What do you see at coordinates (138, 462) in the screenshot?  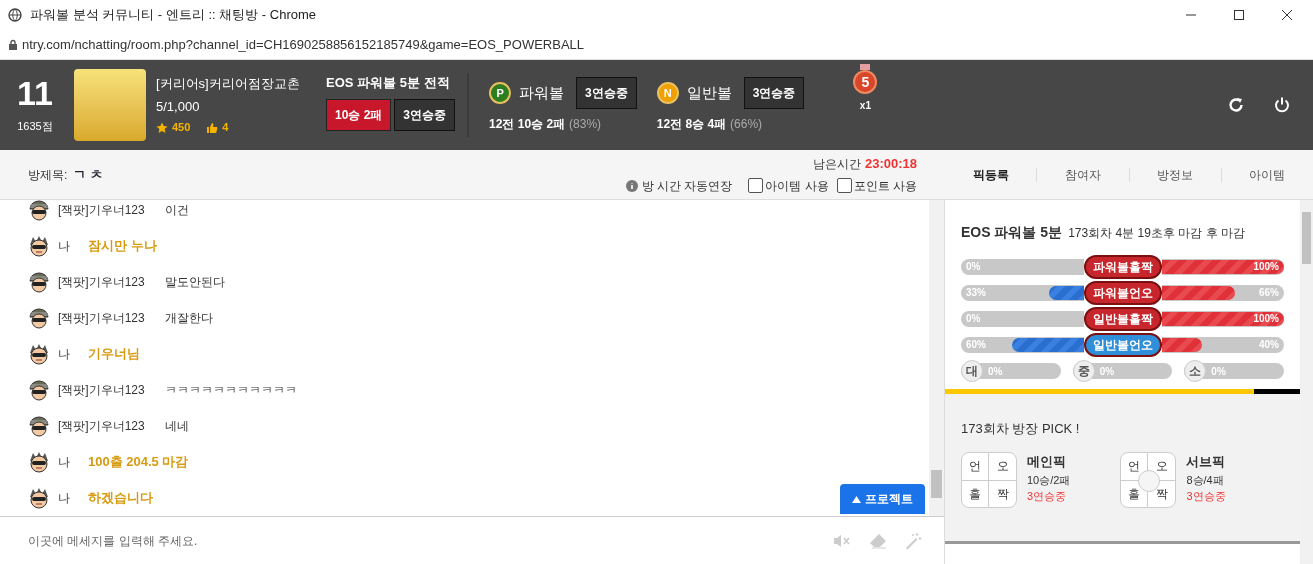 I see `chat-message: 100출 204.5 마감` at bounding box center [138, 462].